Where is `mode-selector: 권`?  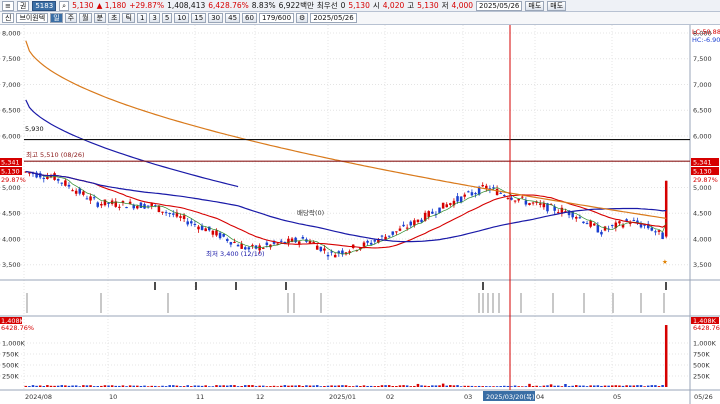
mode-selector: 권 is located at coordinates (23, 5).